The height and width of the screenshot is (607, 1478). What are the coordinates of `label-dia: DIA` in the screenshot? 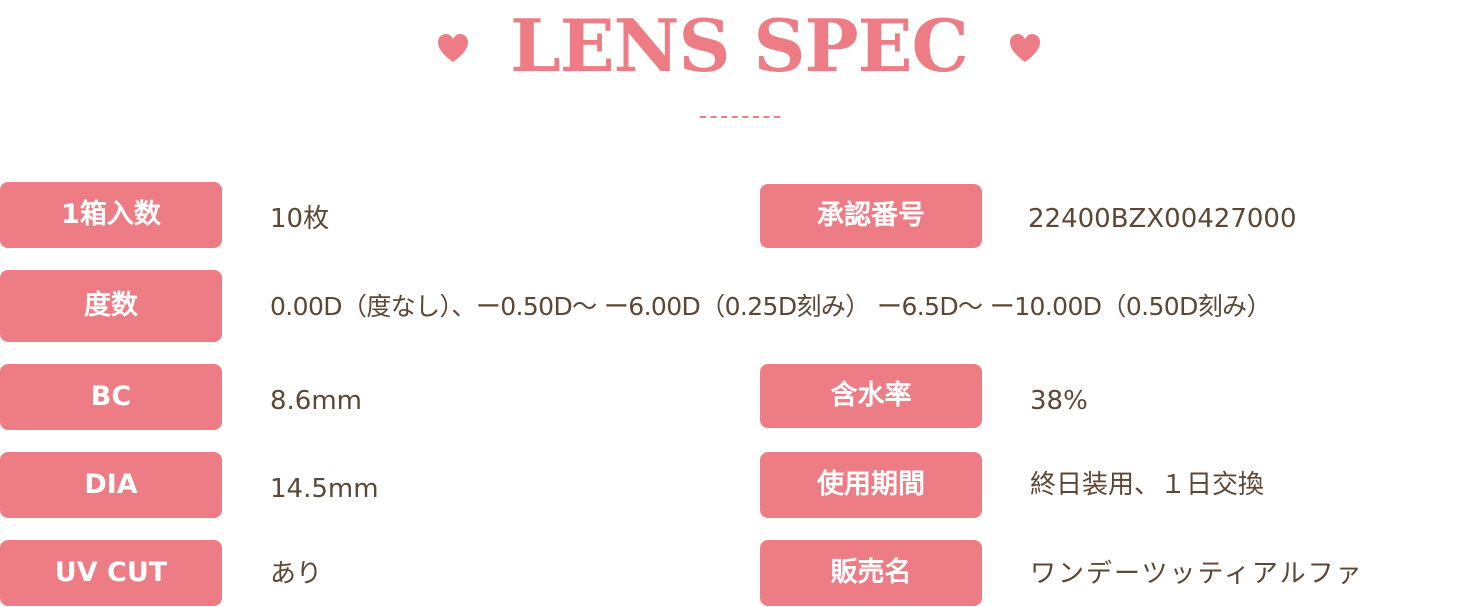 It's located at (111, 485).